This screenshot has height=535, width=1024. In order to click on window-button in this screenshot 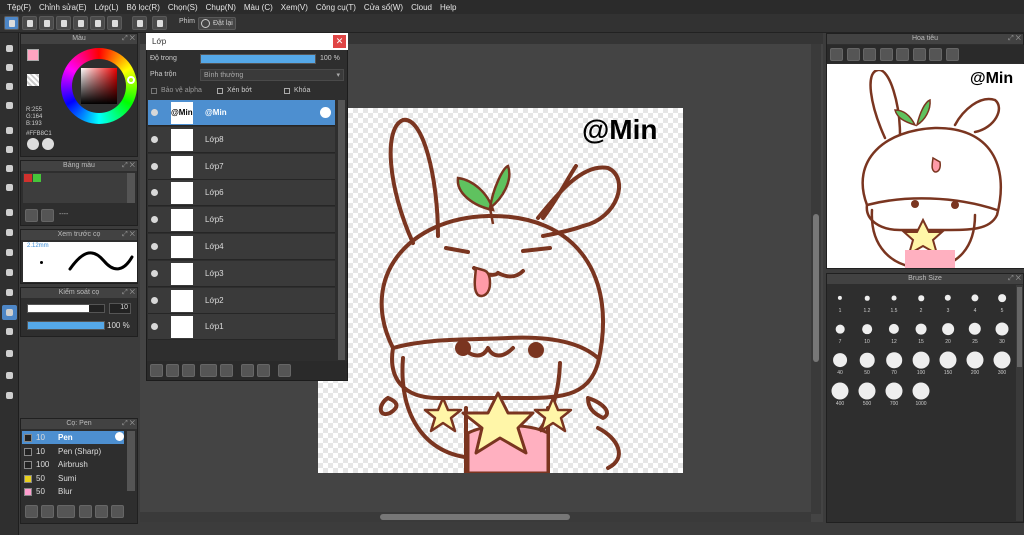, I will do `click(80, 23)`.